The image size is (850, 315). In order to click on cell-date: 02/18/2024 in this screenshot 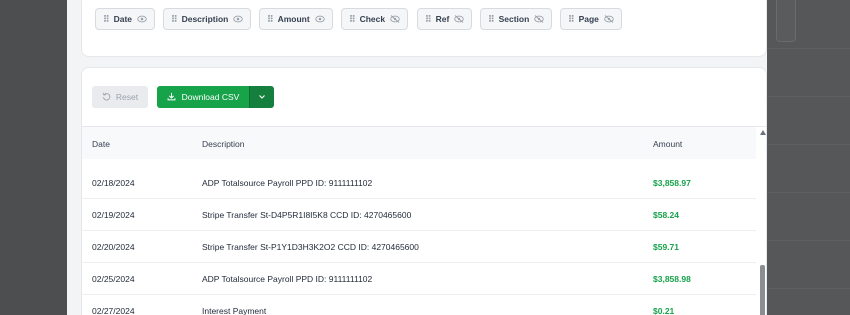, I will do `click(113, 183)`.